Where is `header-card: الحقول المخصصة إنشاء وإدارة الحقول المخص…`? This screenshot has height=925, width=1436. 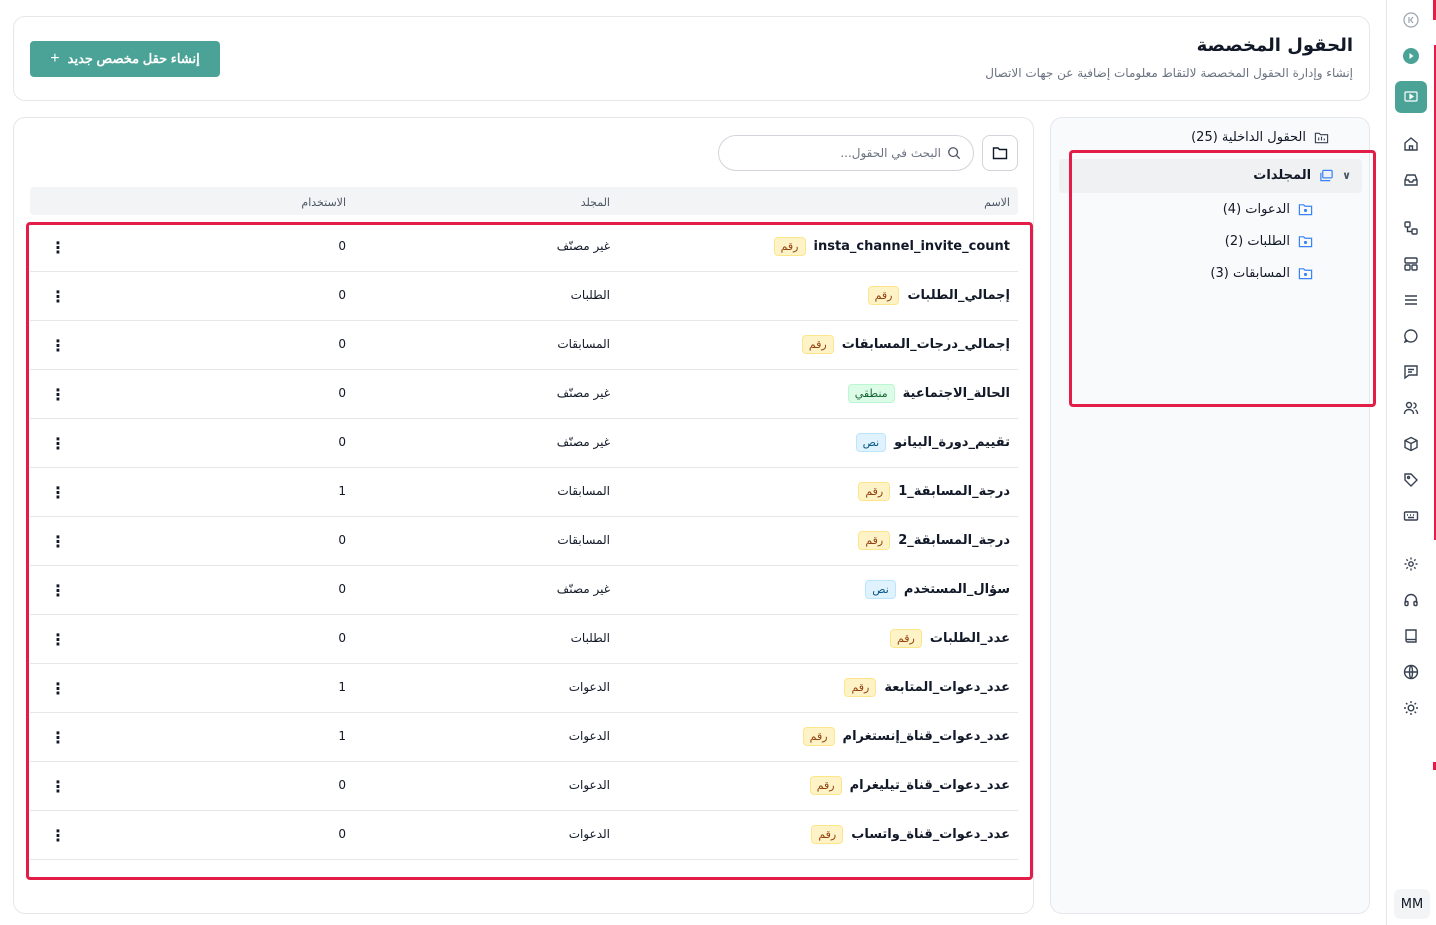
header-card: الحقول المخصصة إنشاء وإدارة الحقول المخص… is located at coordinates (691, 58).